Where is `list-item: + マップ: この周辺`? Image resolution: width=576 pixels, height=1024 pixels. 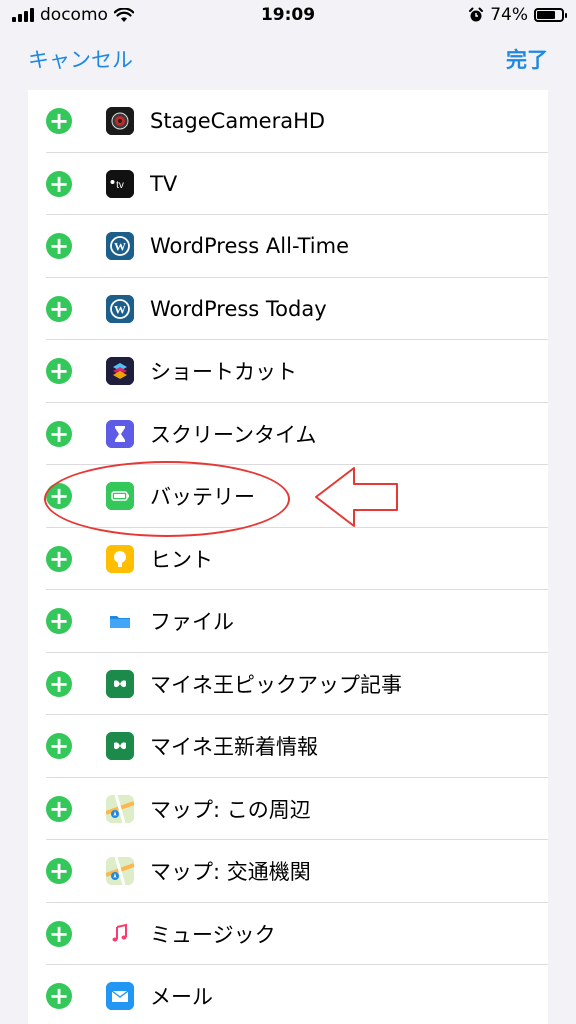
list-item: + マップ: この周辺 is located at coordinates (288, 809).